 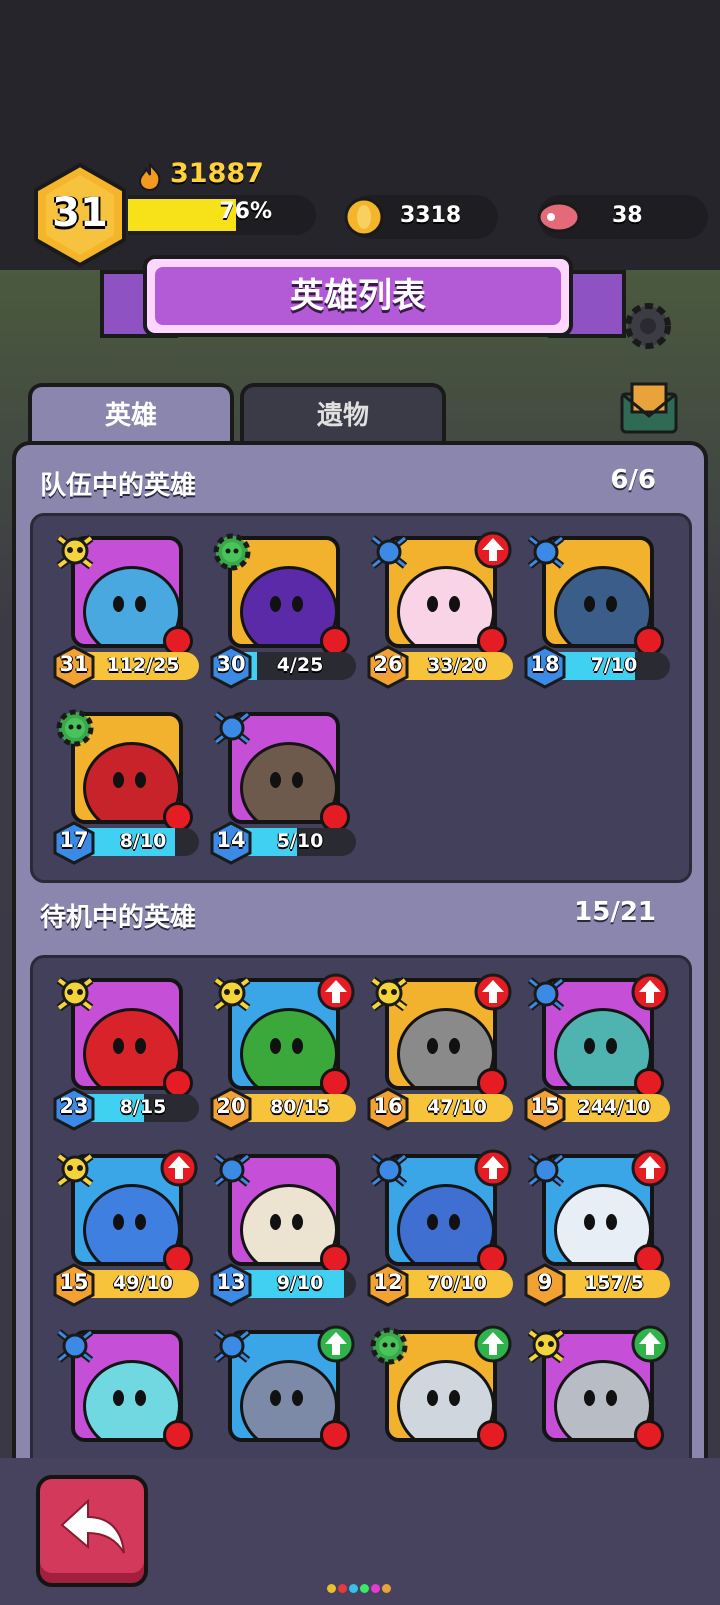 What do you see at coordinates (442, 1054) in the screenshot?
I see `hero-card: 47/10 16` at bounding box center [442, 1054].